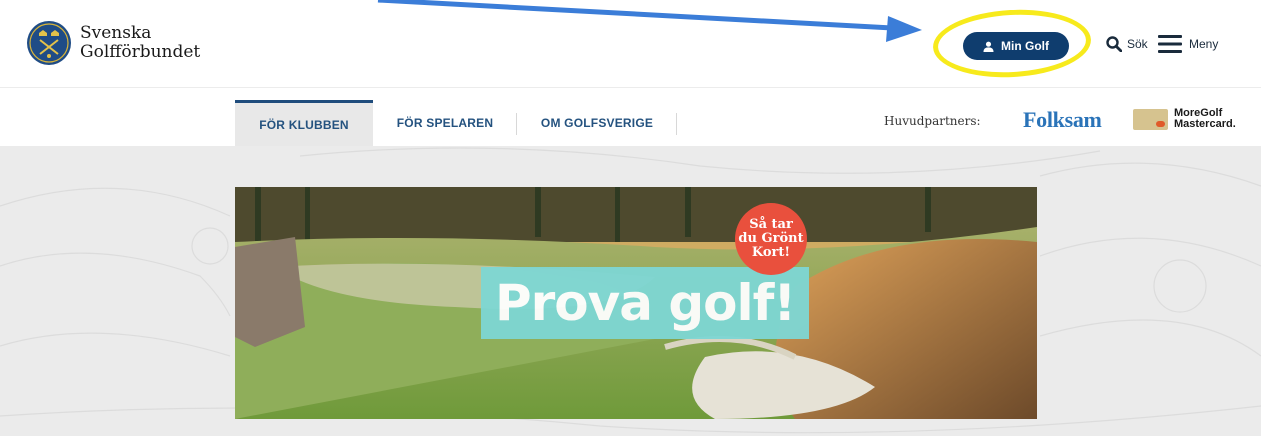 The width and height of the screenshot is (1261, 436). I want to click on tab-for-spelaren: FÖR SPELAREN, so click(445, 123).